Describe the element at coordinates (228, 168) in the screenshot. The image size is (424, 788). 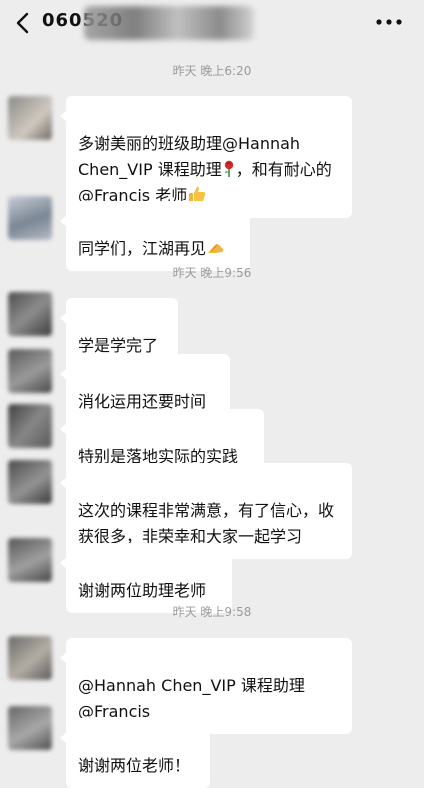
I see `rose-icon` at that location.